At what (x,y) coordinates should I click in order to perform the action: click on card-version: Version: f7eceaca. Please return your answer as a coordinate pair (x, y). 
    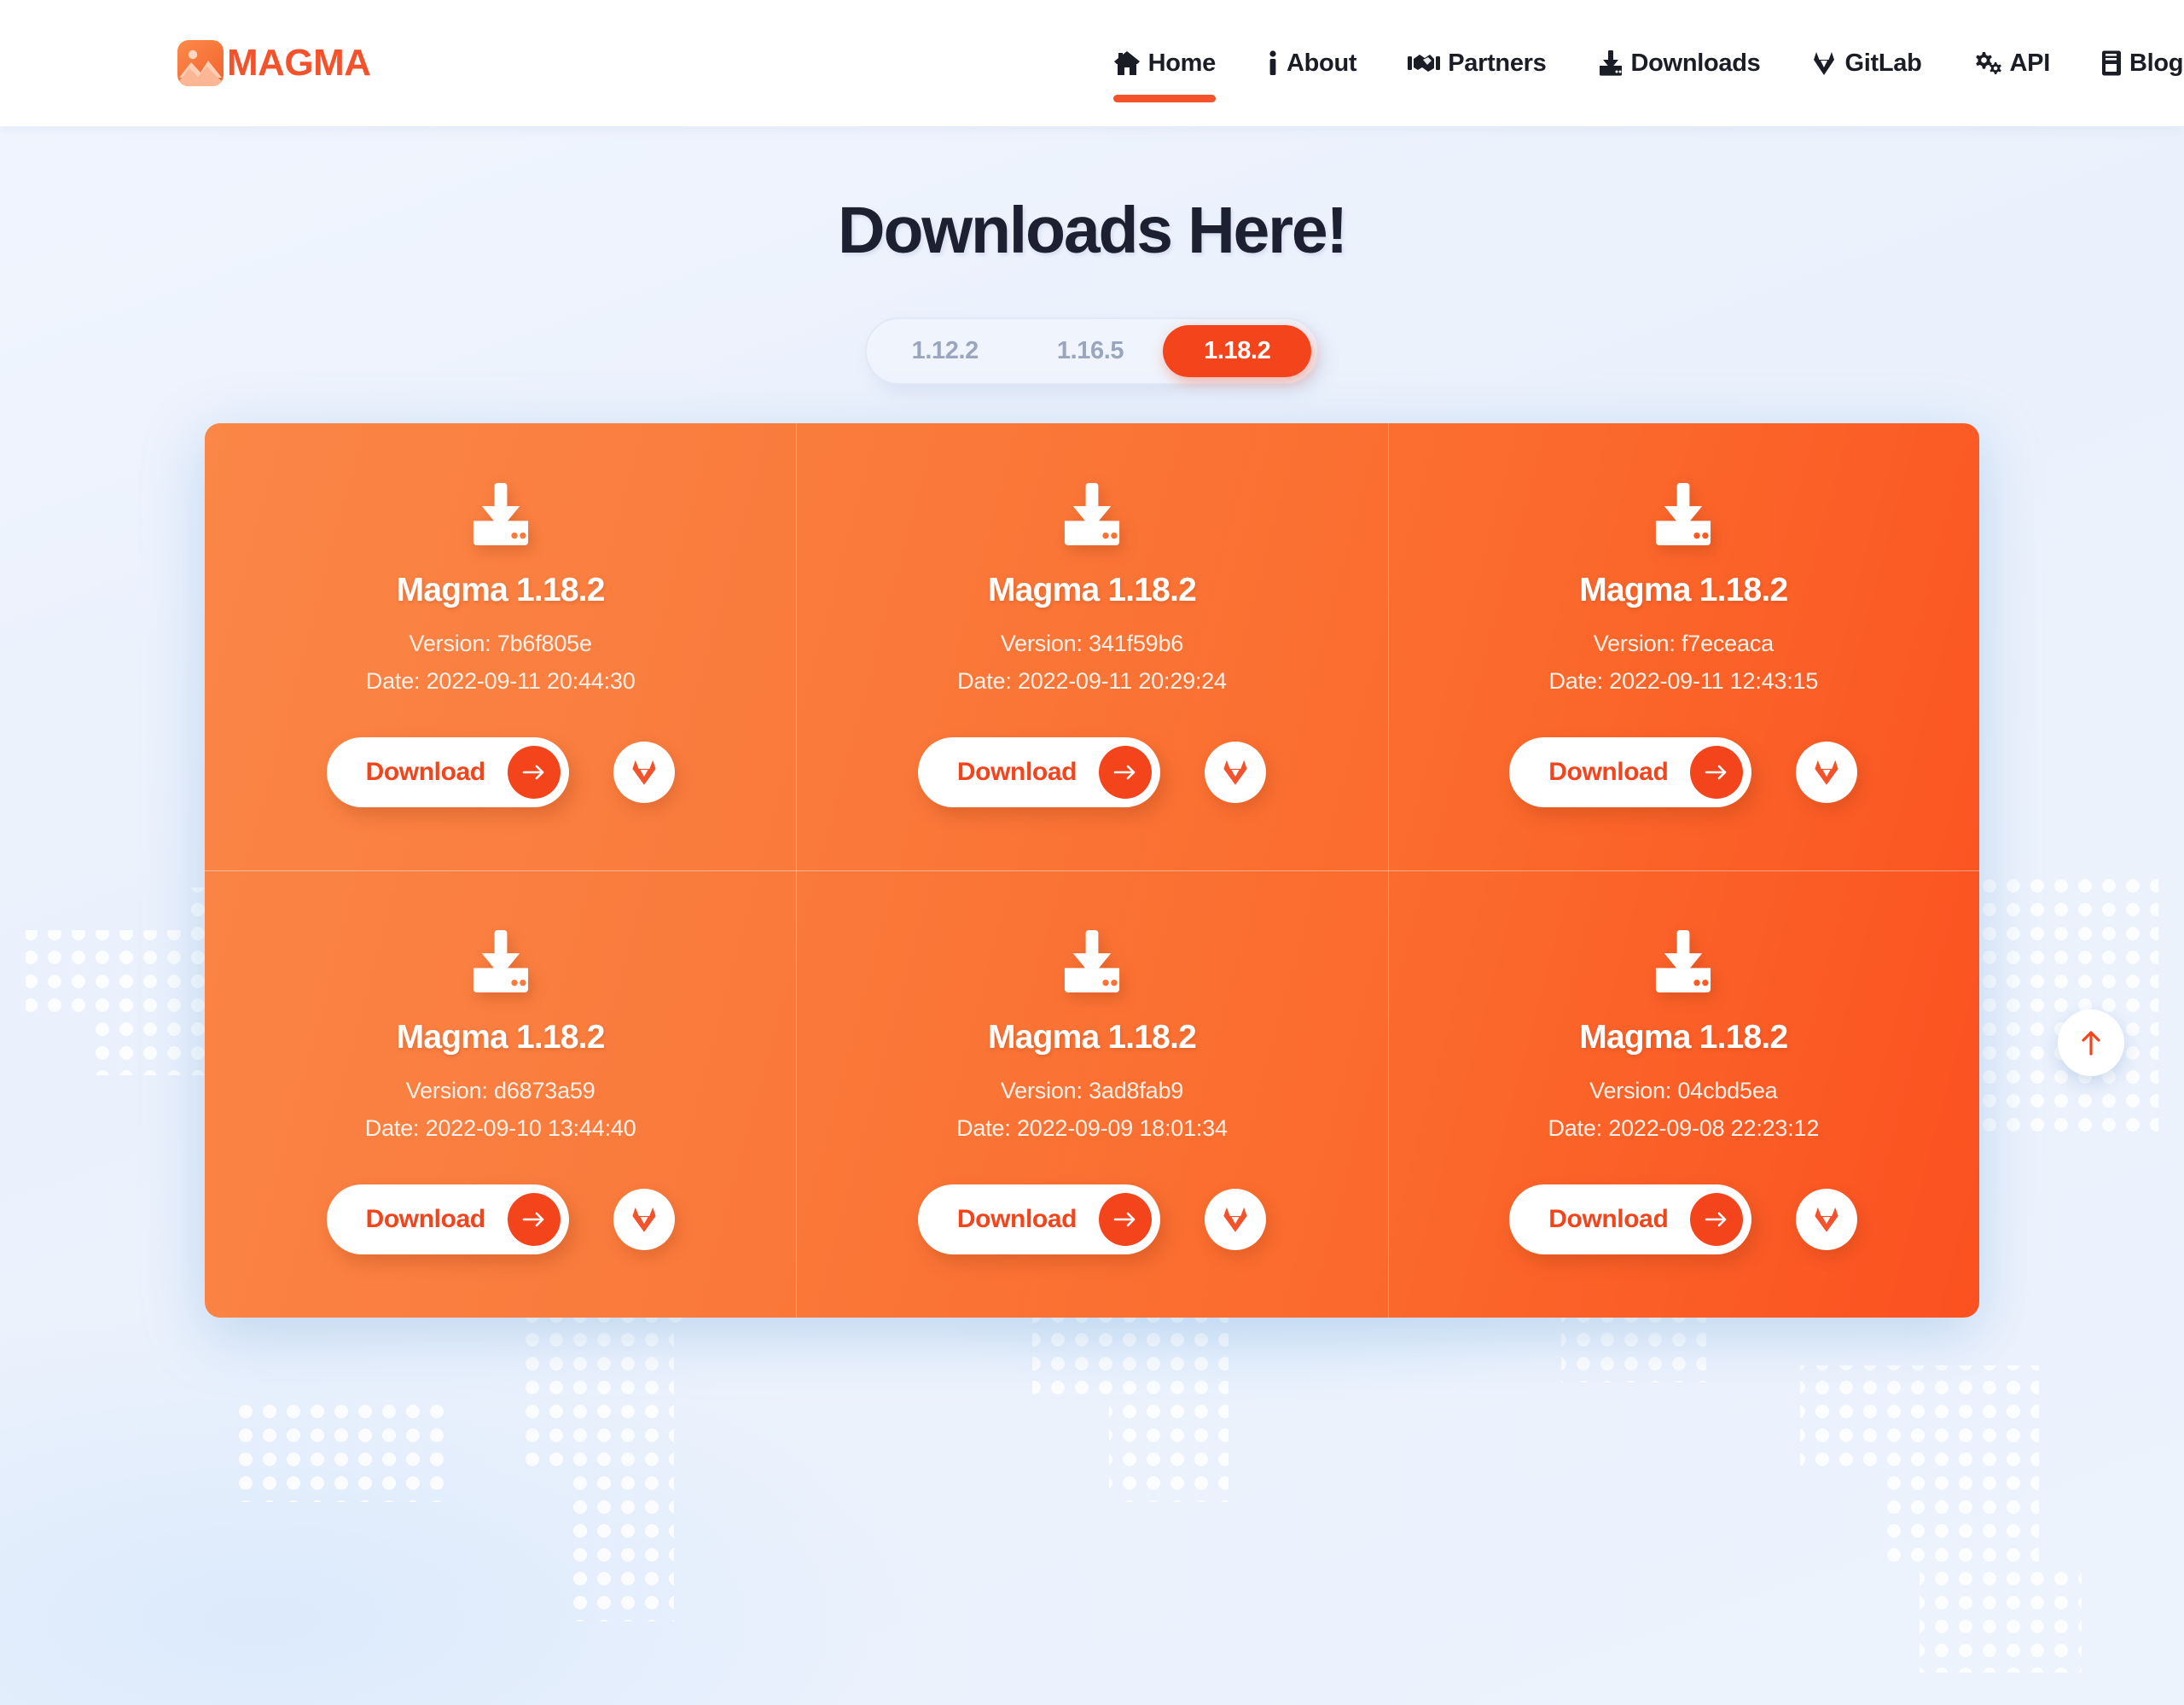
    Looking at the image, I should click on (1684, 643).